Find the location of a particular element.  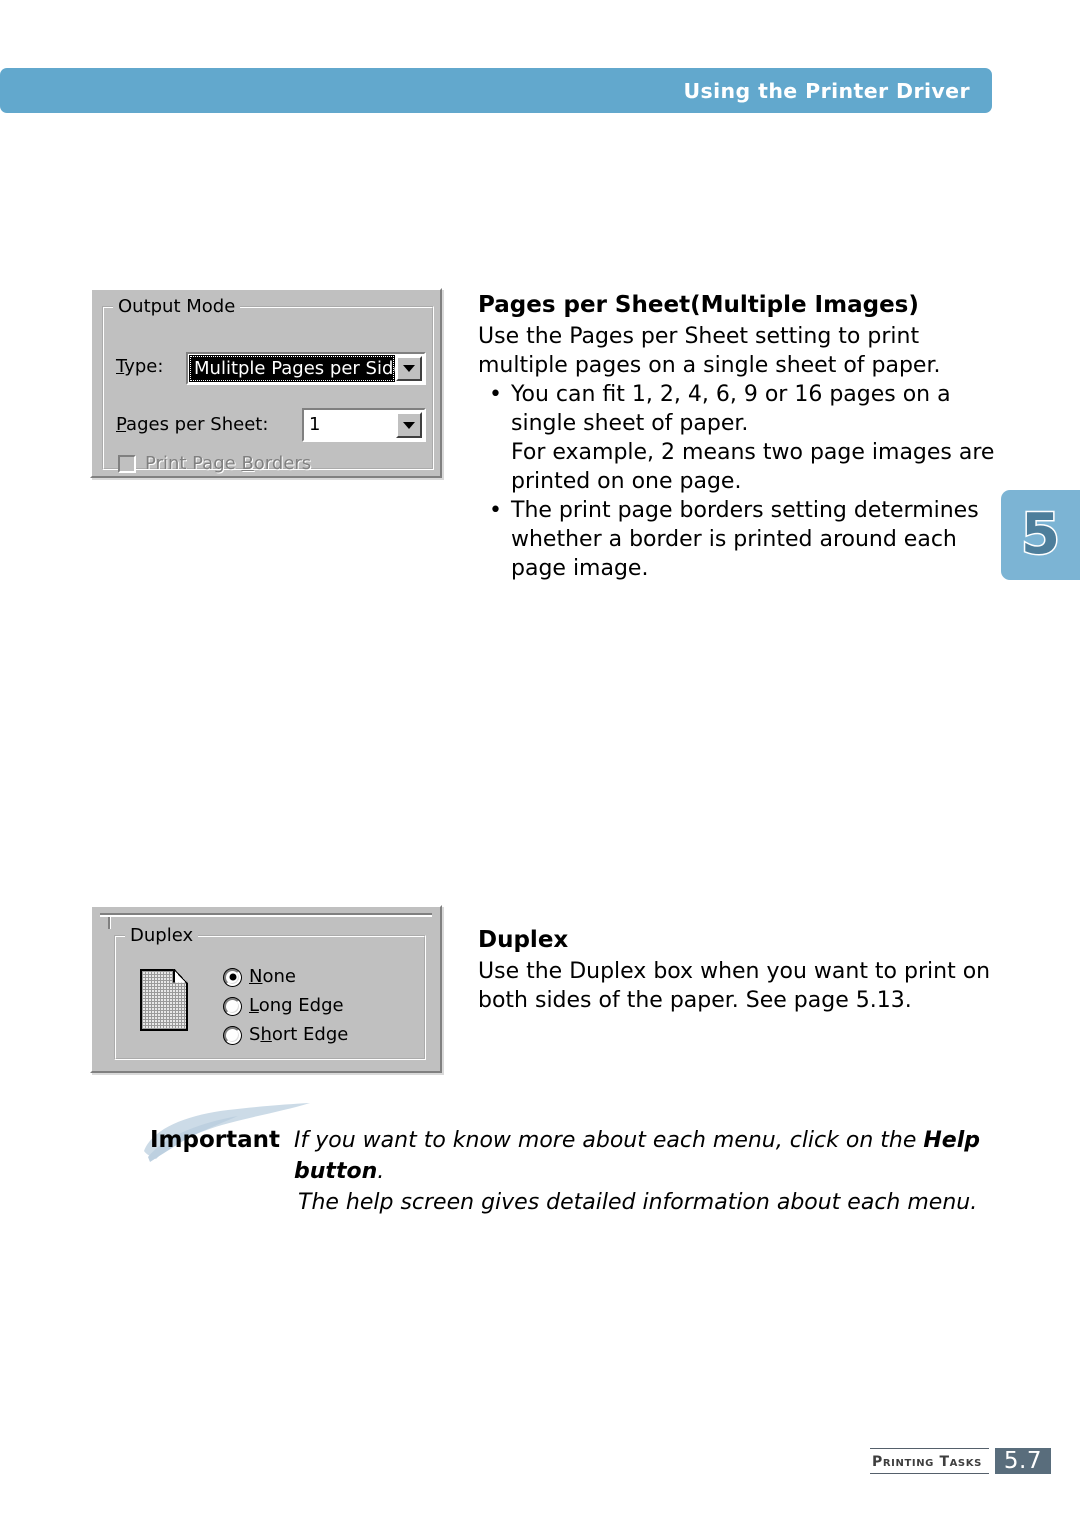

page-footer: Printing Tasks 5.7 is located at coordinates (960, 1461).